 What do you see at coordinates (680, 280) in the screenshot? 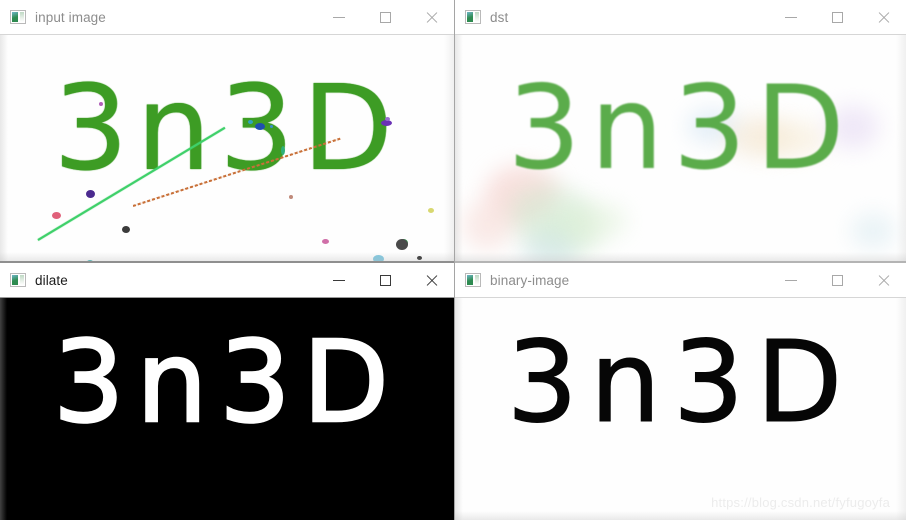
I see `titlebar-binary-image: binary-image` at bounding box center [680, 280].